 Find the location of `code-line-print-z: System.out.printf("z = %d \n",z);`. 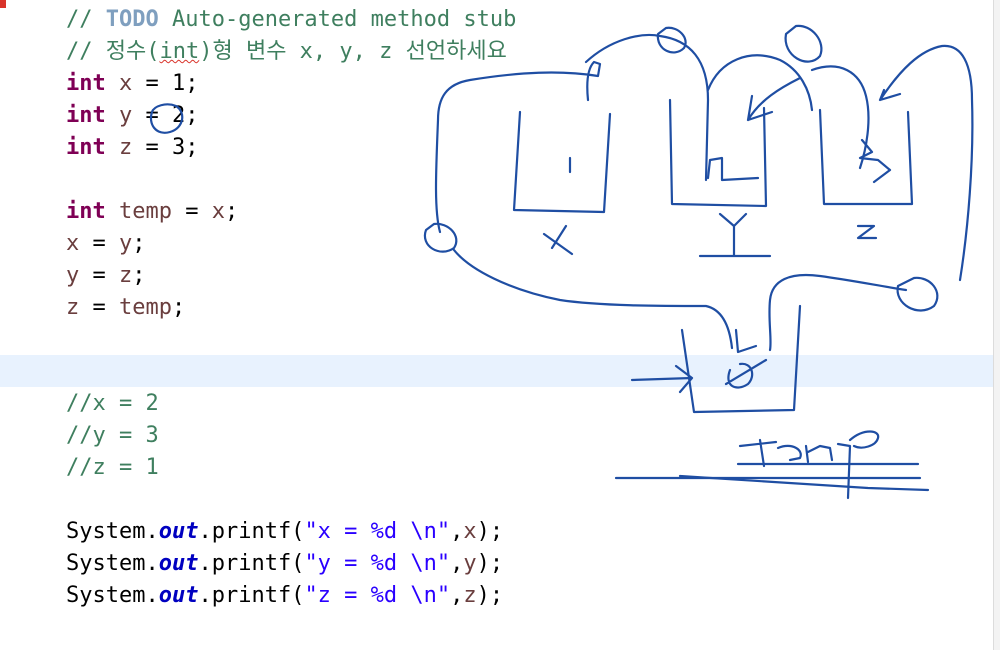

code-line-print-z: System.out.printf("z = %d \n",z); is located at coordinates (284, 596).